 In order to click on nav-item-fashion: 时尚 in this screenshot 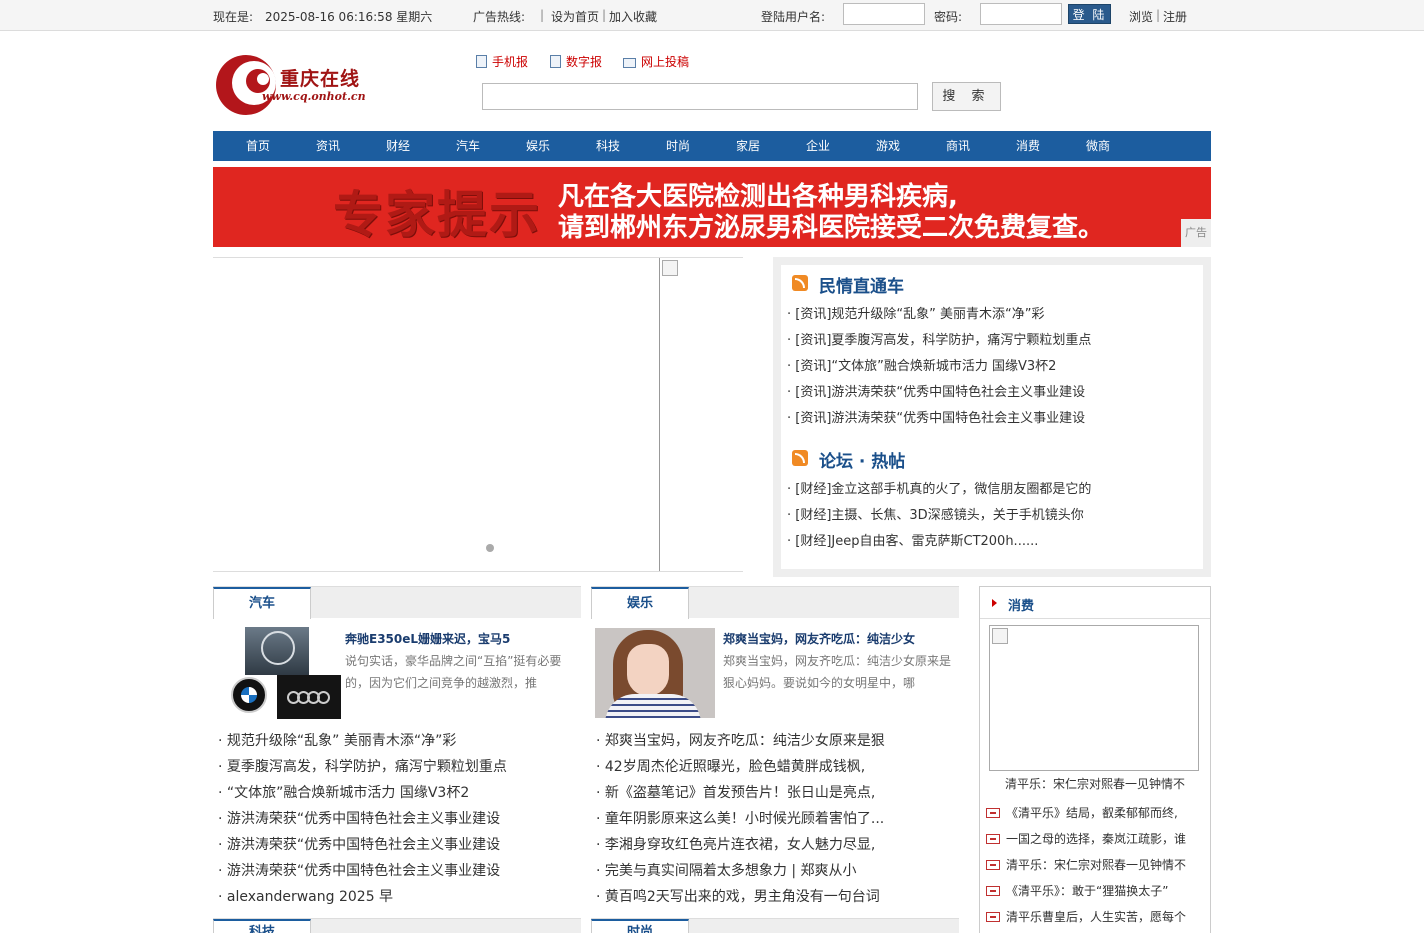, I will do `click(678, 146)`.